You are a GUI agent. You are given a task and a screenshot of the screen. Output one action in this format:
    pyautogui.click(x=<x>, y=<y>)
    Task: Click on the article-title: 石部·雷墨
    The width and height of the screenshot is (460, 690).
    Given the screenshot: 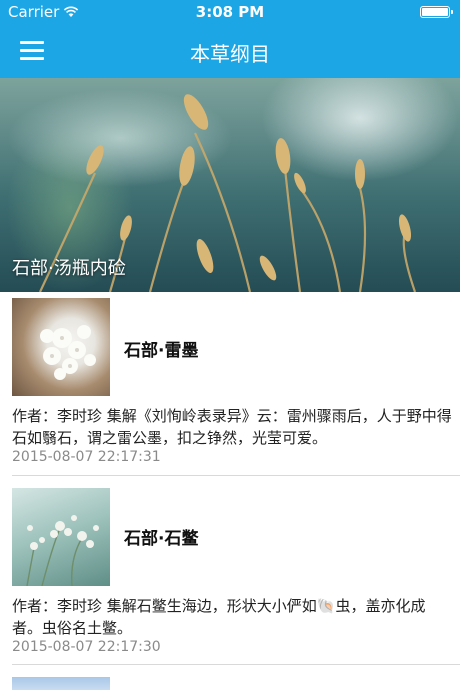 What is the action you would take?
    pyautogui.click(x=161, y=351)
    